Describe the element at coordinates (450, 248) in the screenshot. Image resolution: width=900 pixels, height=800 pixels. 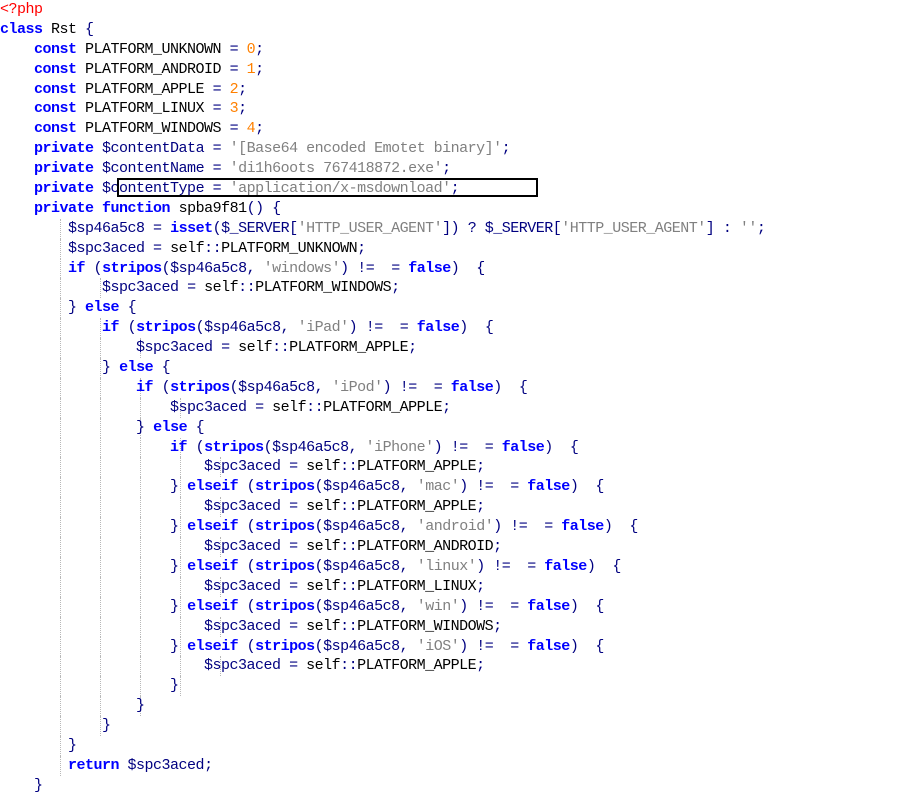
I see `code-line: $spc3aced = self::PLATFORM_UNKNOWN;` at that location.